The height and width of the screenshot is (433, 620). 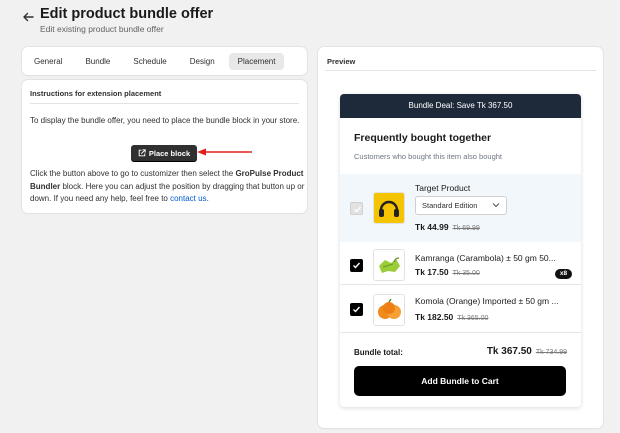 I want to click on quantity-badge: x8, so click(x=563, y=274).